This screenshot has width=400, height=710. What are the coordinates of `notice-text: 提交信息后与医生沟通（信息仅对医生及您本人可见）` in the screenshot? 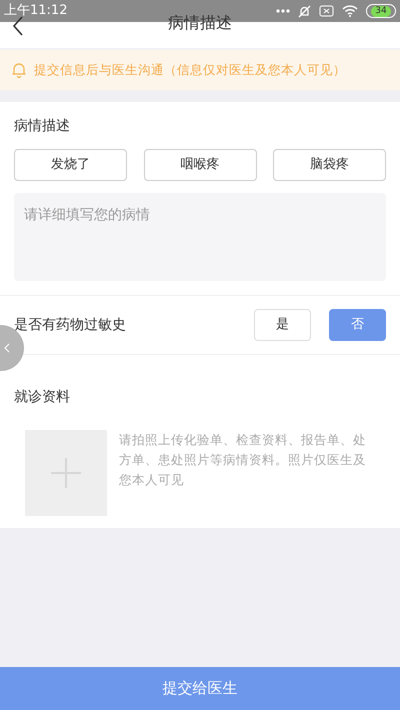 It's located at (190, 69).